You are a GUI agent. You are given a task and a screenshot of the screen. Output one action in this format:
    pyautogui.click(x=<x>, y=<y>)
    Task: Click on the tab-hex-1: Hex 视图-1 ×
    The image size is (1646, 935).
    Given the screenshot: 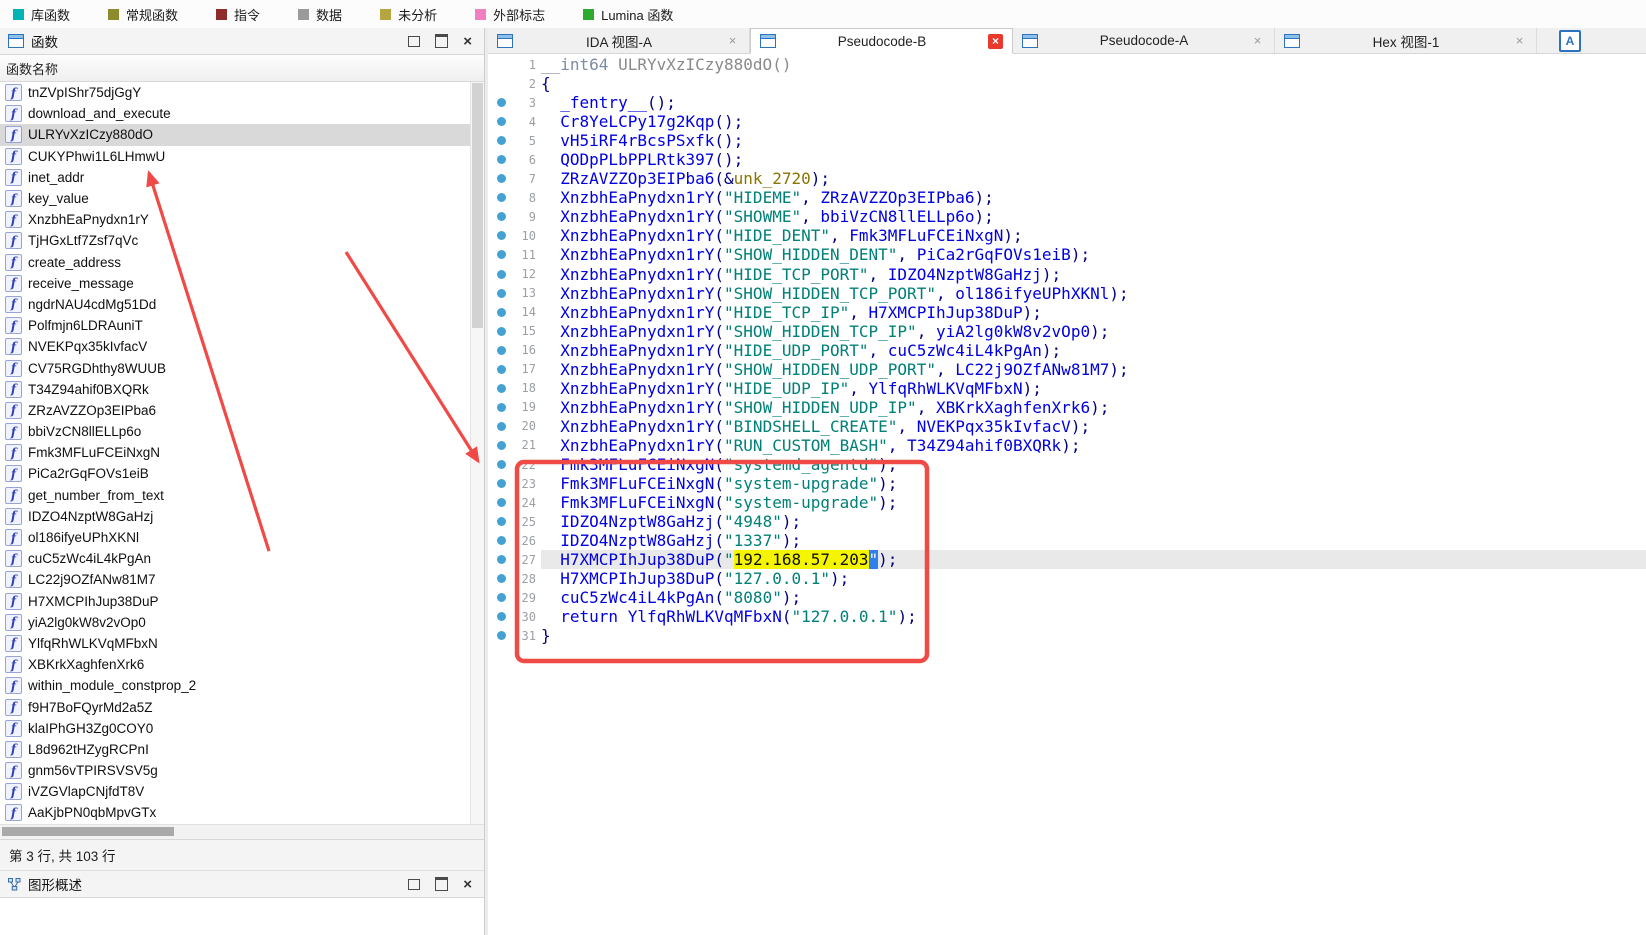 What is the action you would take?
    pyautogui.click(x=1406, y=40)
    